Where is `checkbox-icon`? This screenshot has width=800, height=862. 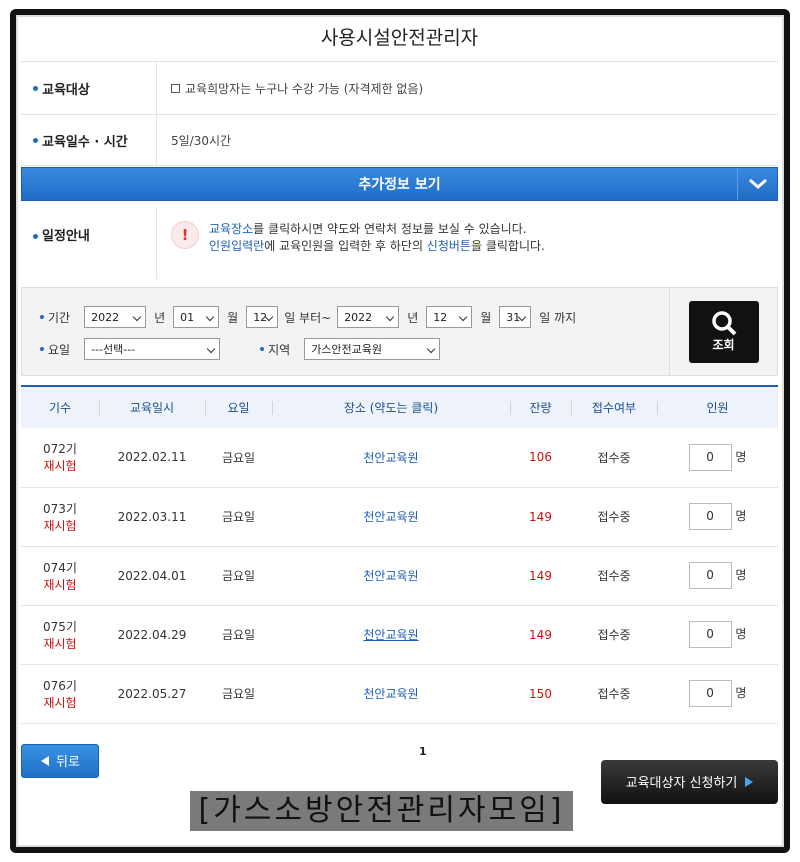 checkbox-icon is located at coordinates (175, 88).